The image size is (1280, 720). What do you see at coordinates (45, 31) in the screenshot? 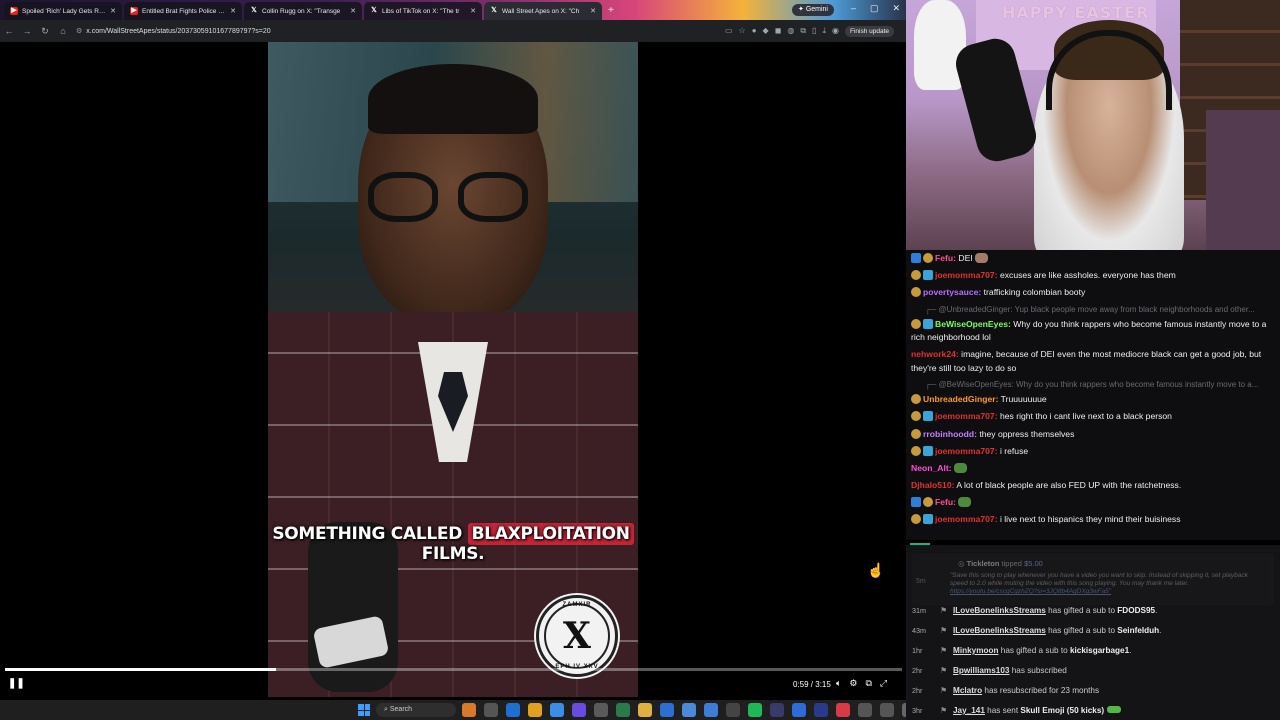
I see `reload-icon: ↻` at bounding box center [45, 31].